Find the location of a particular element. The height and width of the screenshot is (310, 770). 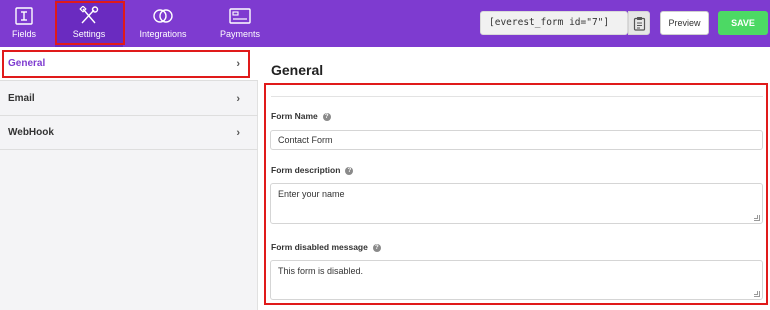

field-label-text: Form disabled message is located at coordinates (319, 247).